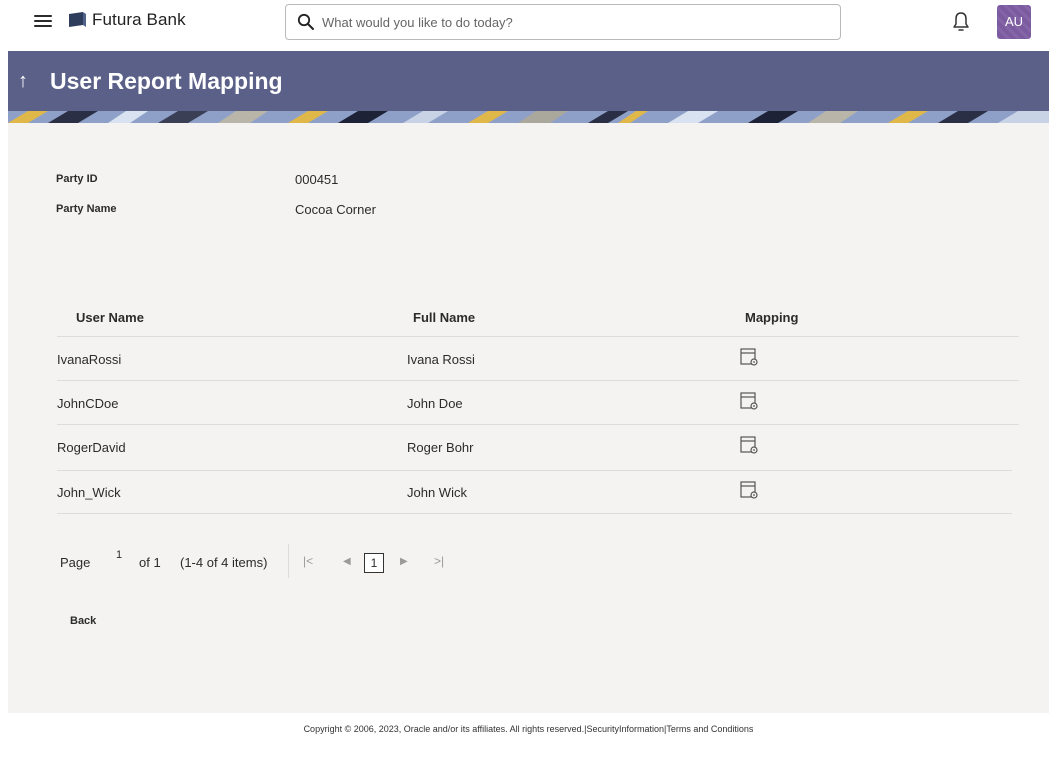  I want to click on column-header-mapping: Mapping, so click(772, 317).